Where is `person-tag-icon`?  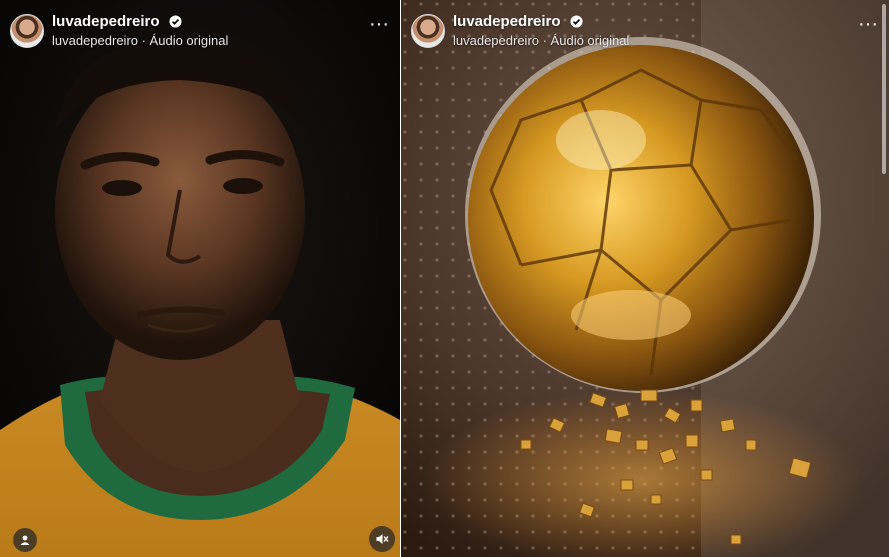 person-tag-icon is located at coordinates (25, 540).